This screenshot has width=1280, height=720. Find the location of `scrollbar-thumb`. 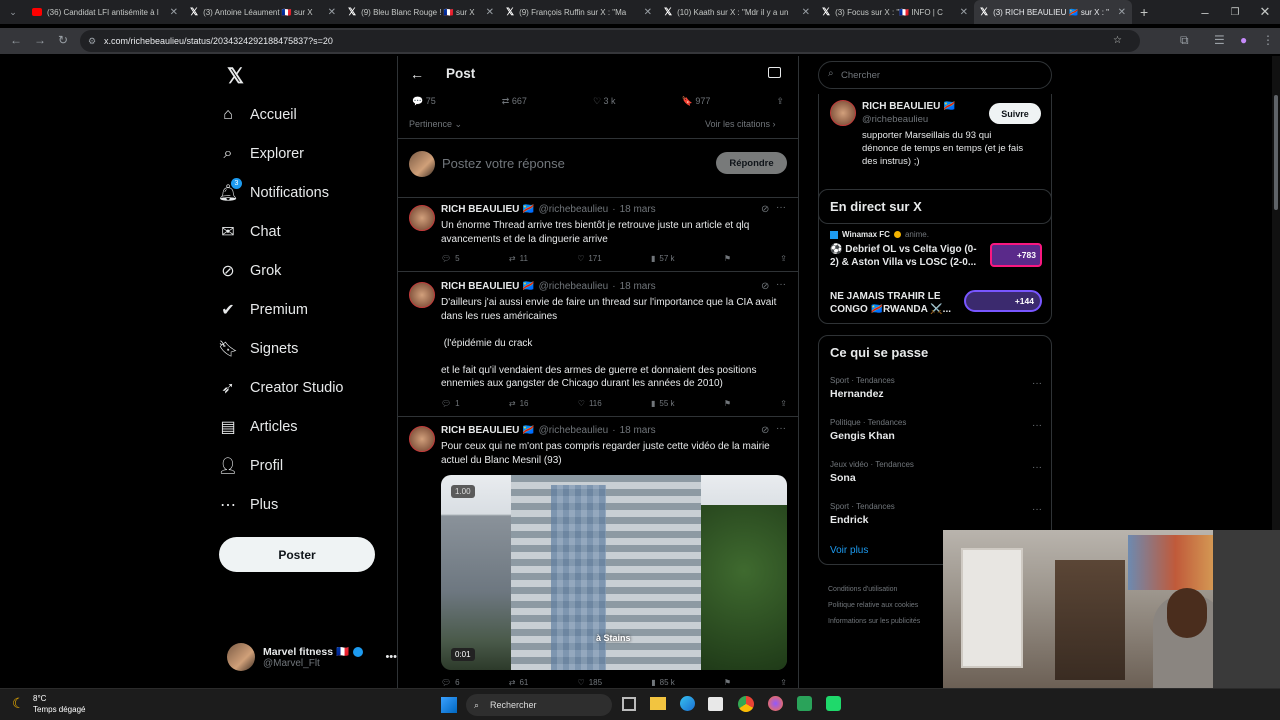

scrollbar-thumb is located at coordinates (1276, 152).